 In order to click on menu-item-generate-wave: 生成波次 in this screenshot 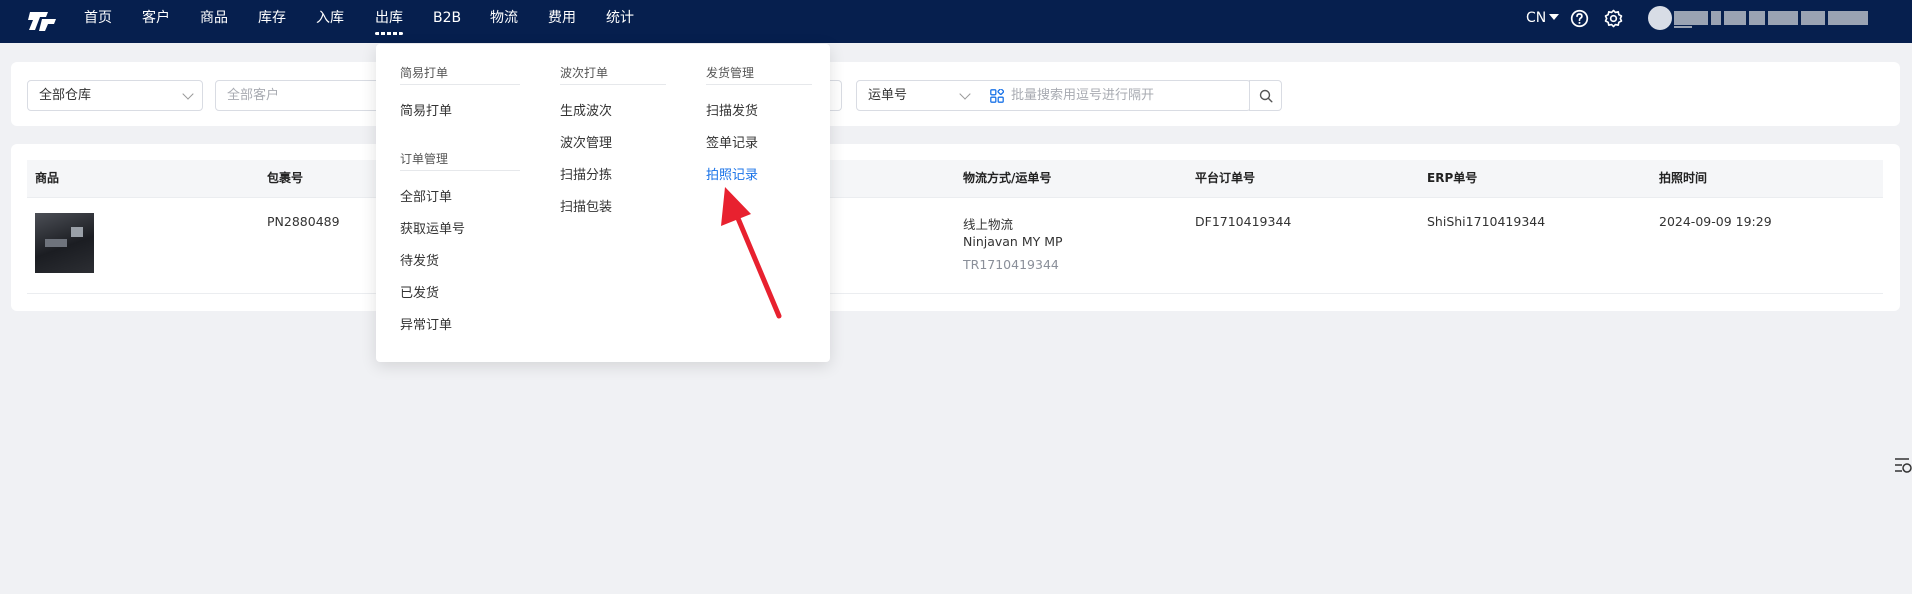, I will do `click(586, 109)`.